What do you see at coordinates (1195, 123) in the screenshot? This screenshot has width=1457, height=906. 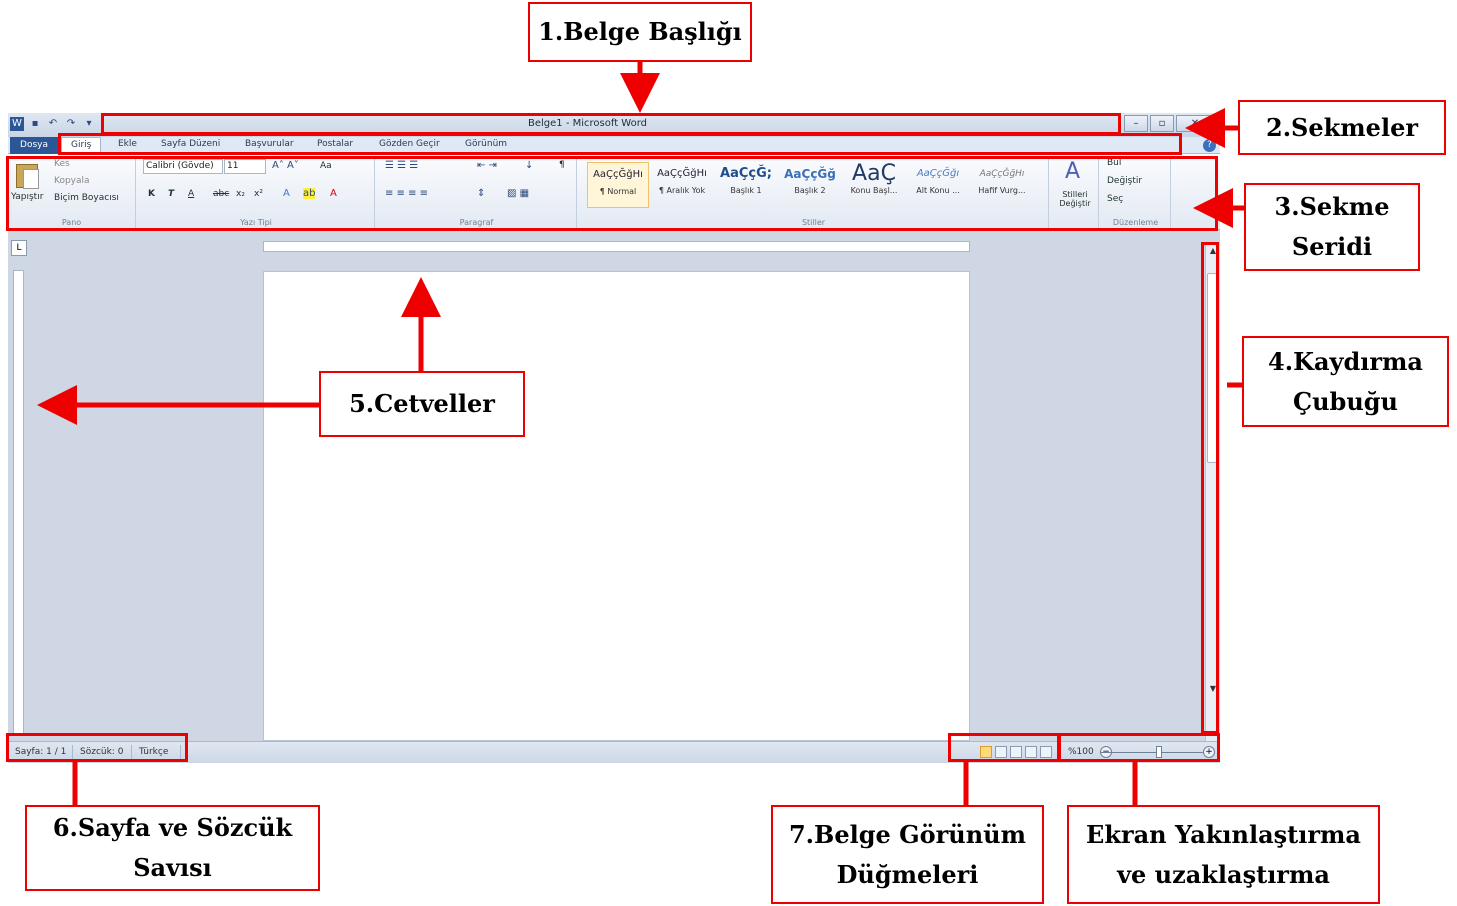 I see `close-button: ✕` at bounding box center [1195, 123].